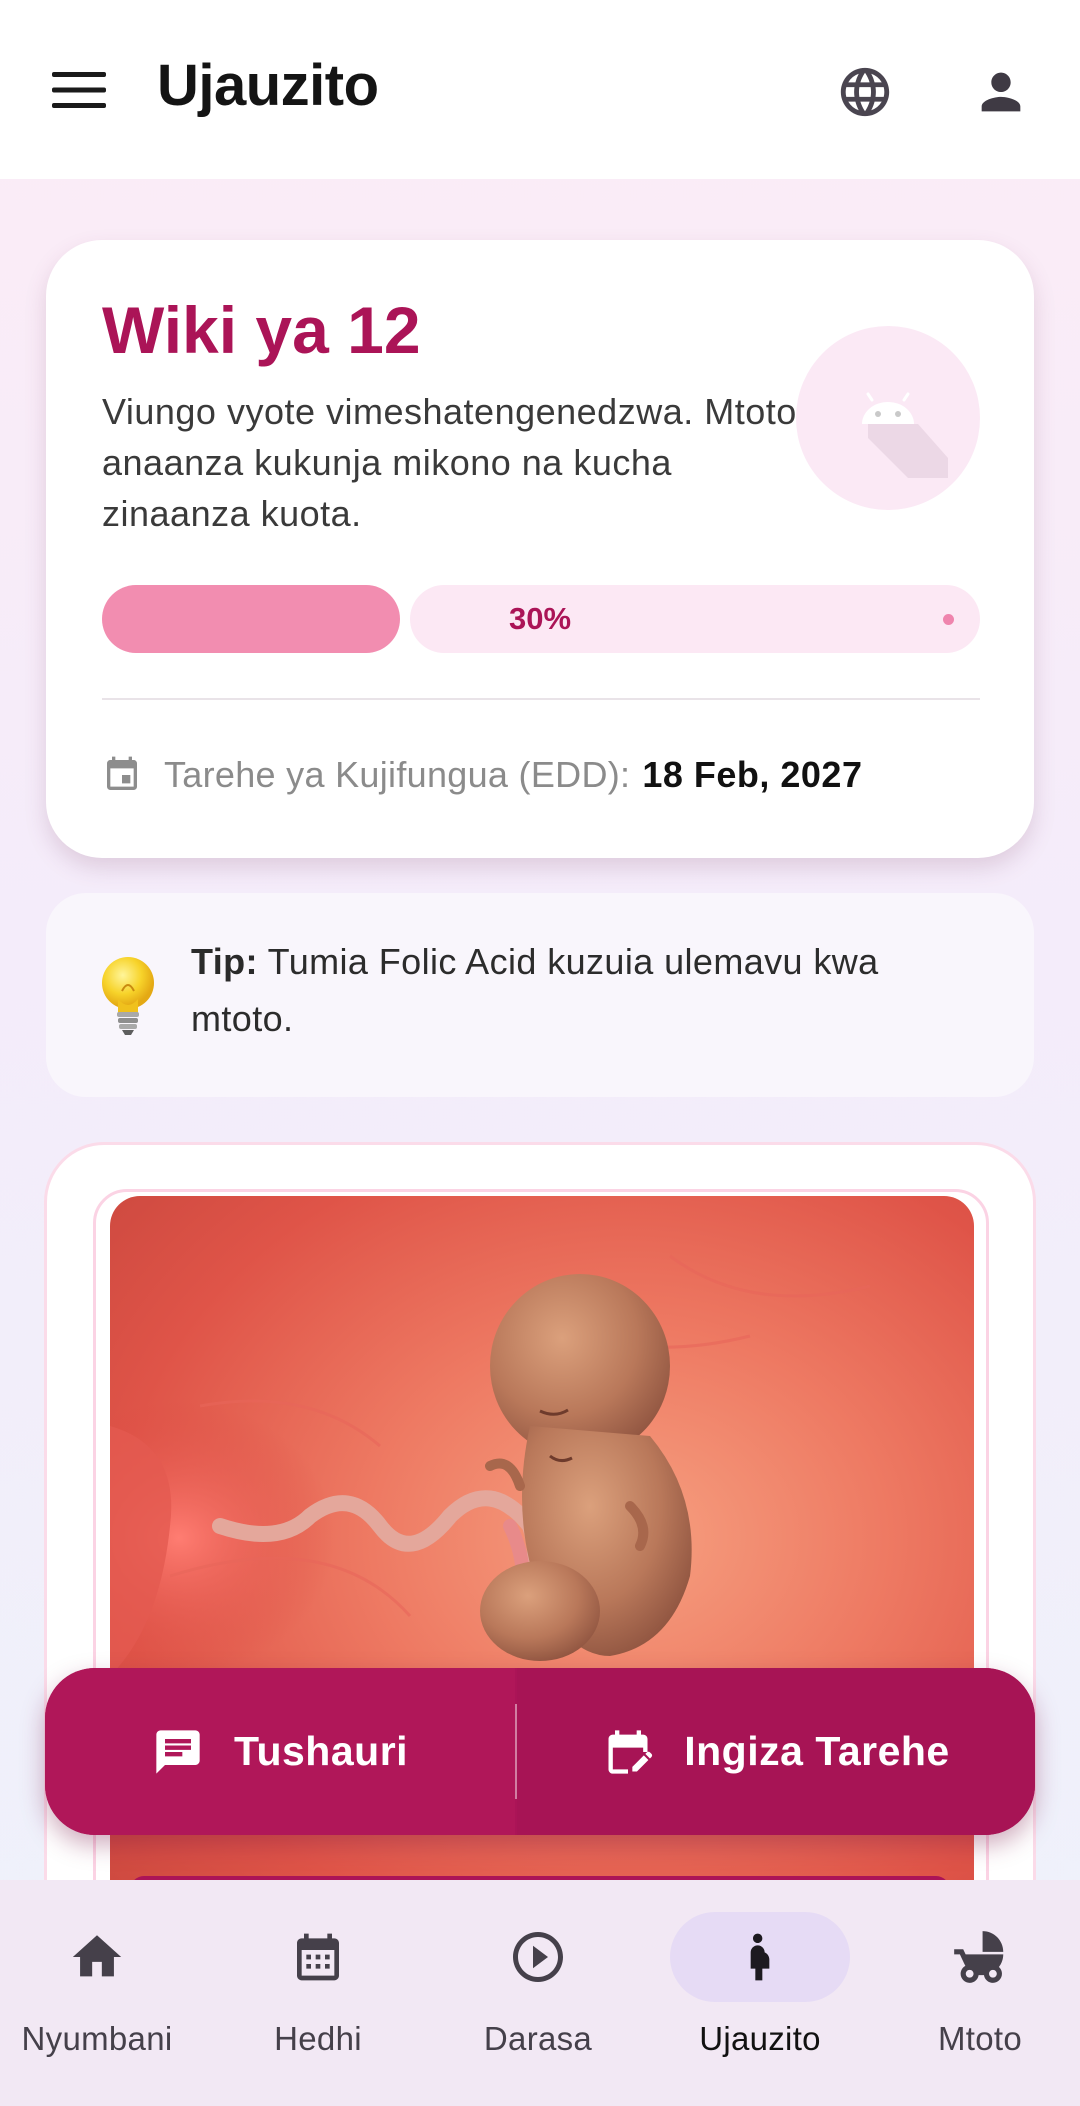 The width and height of the screenshot is (1080, 2106). Describe the element at coordinates (251, 619) in the screenshot. I see `progress-fill` at that location.